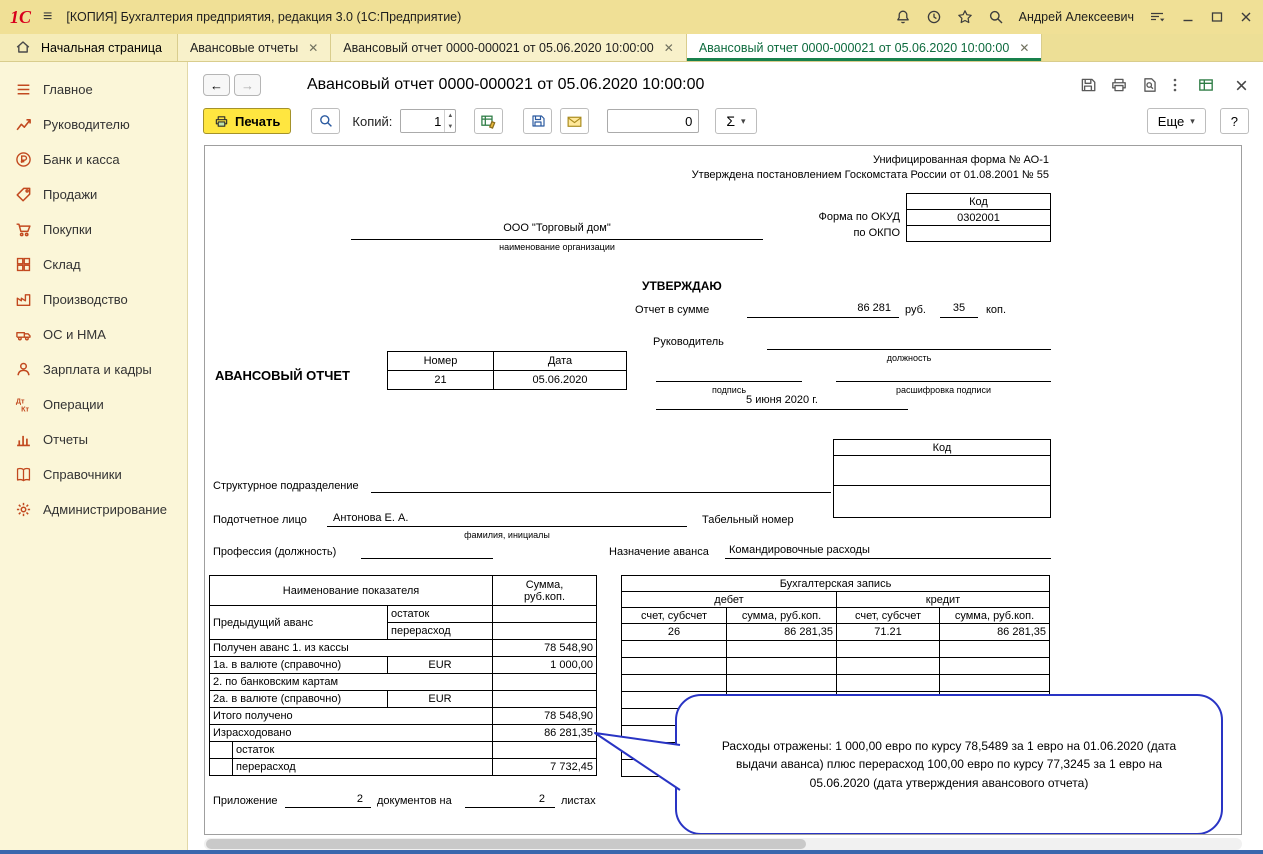  I want to click on boxes-grid-icon, so click(23, 264).